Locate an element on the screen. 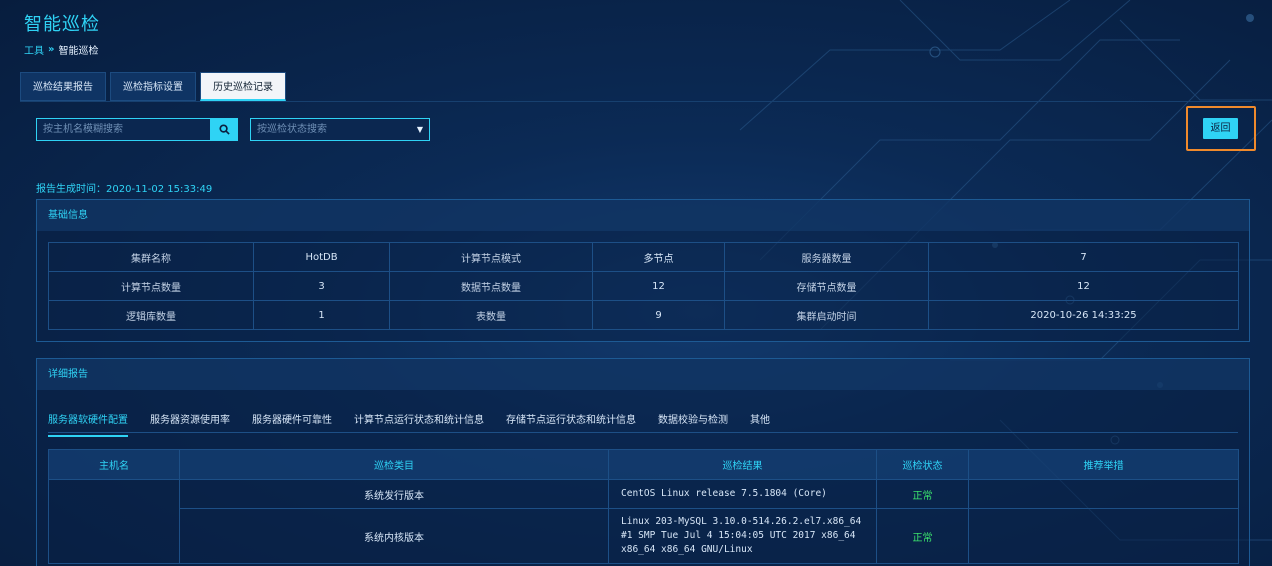  status-filter-placeholder: 按巡检状态搜索 is located at coordinates (292, 129).